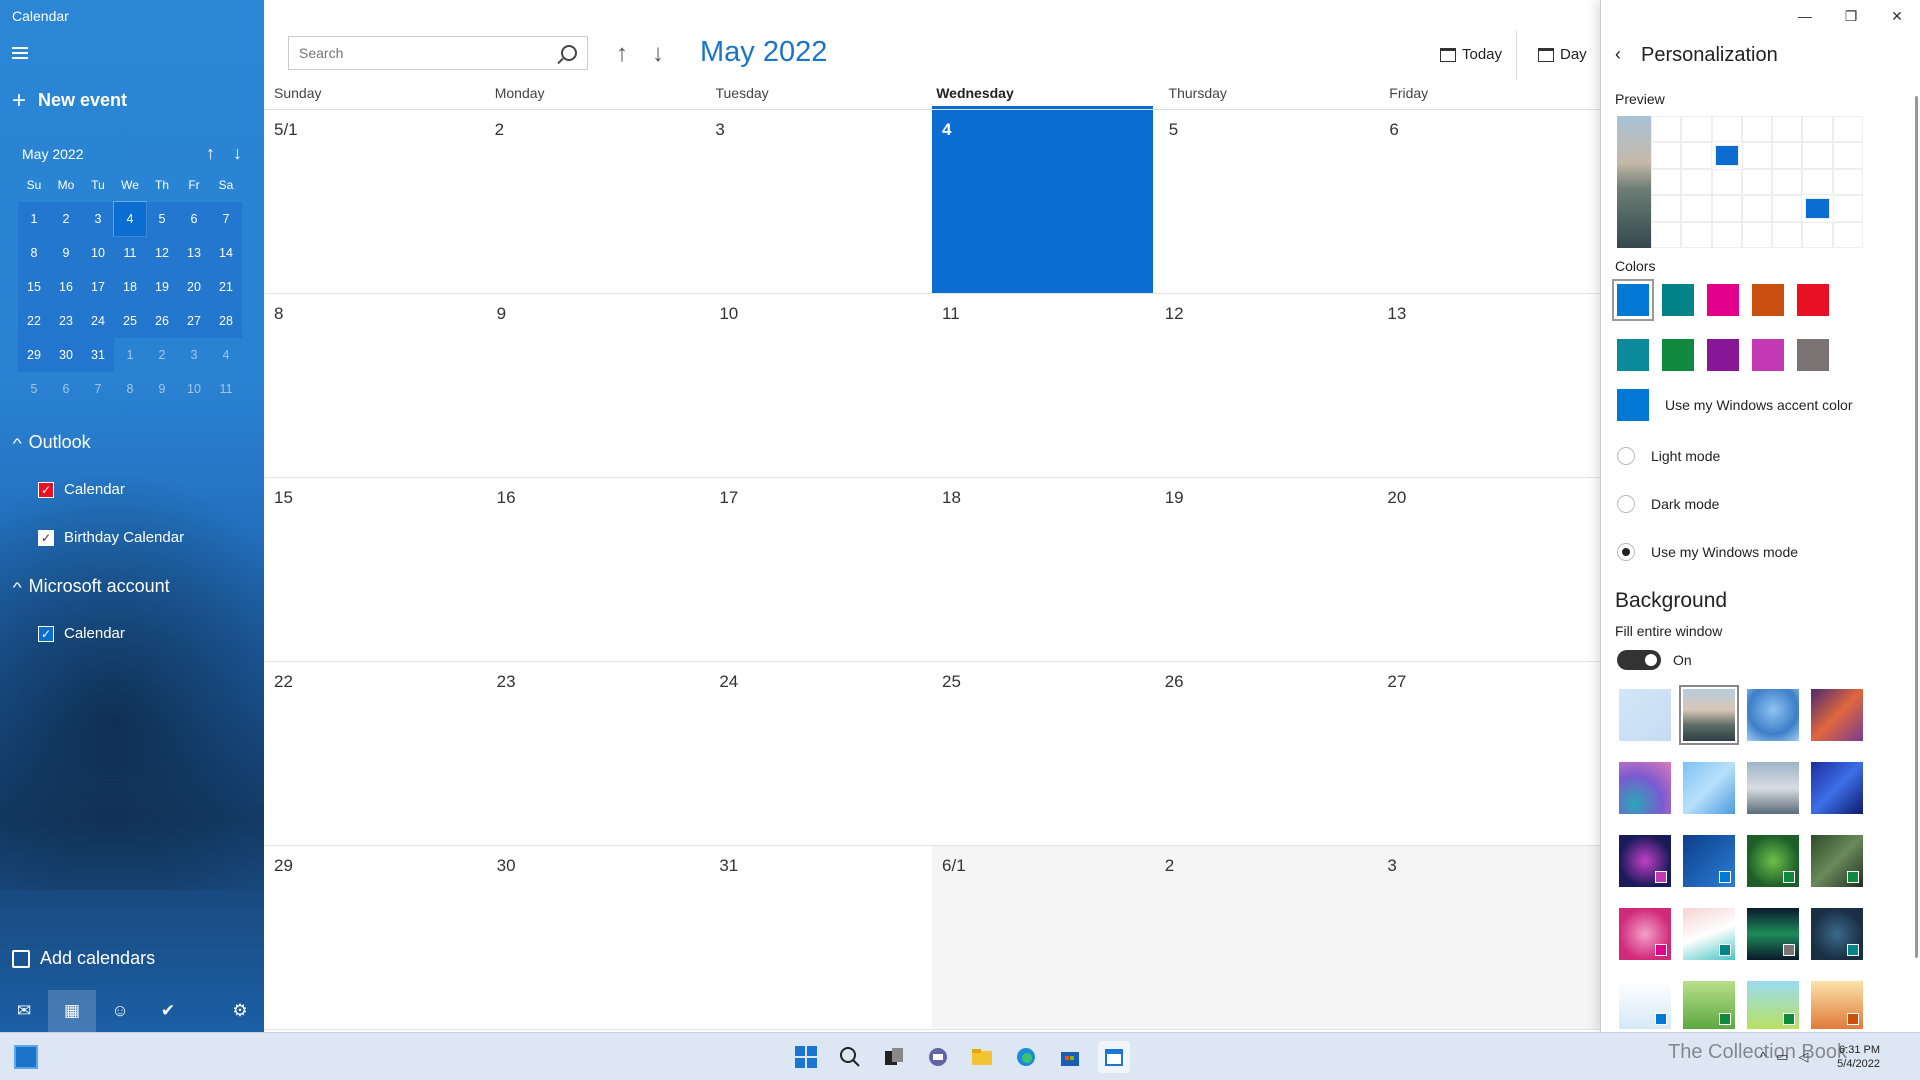  Describe the element at coordinates (194, 287) in the screenshot. I see `mini-day-cell: 20` at that location.